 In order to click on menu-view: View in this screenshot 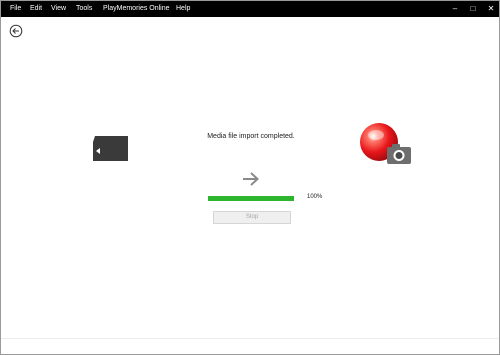, I will do `click(58, 9)`.